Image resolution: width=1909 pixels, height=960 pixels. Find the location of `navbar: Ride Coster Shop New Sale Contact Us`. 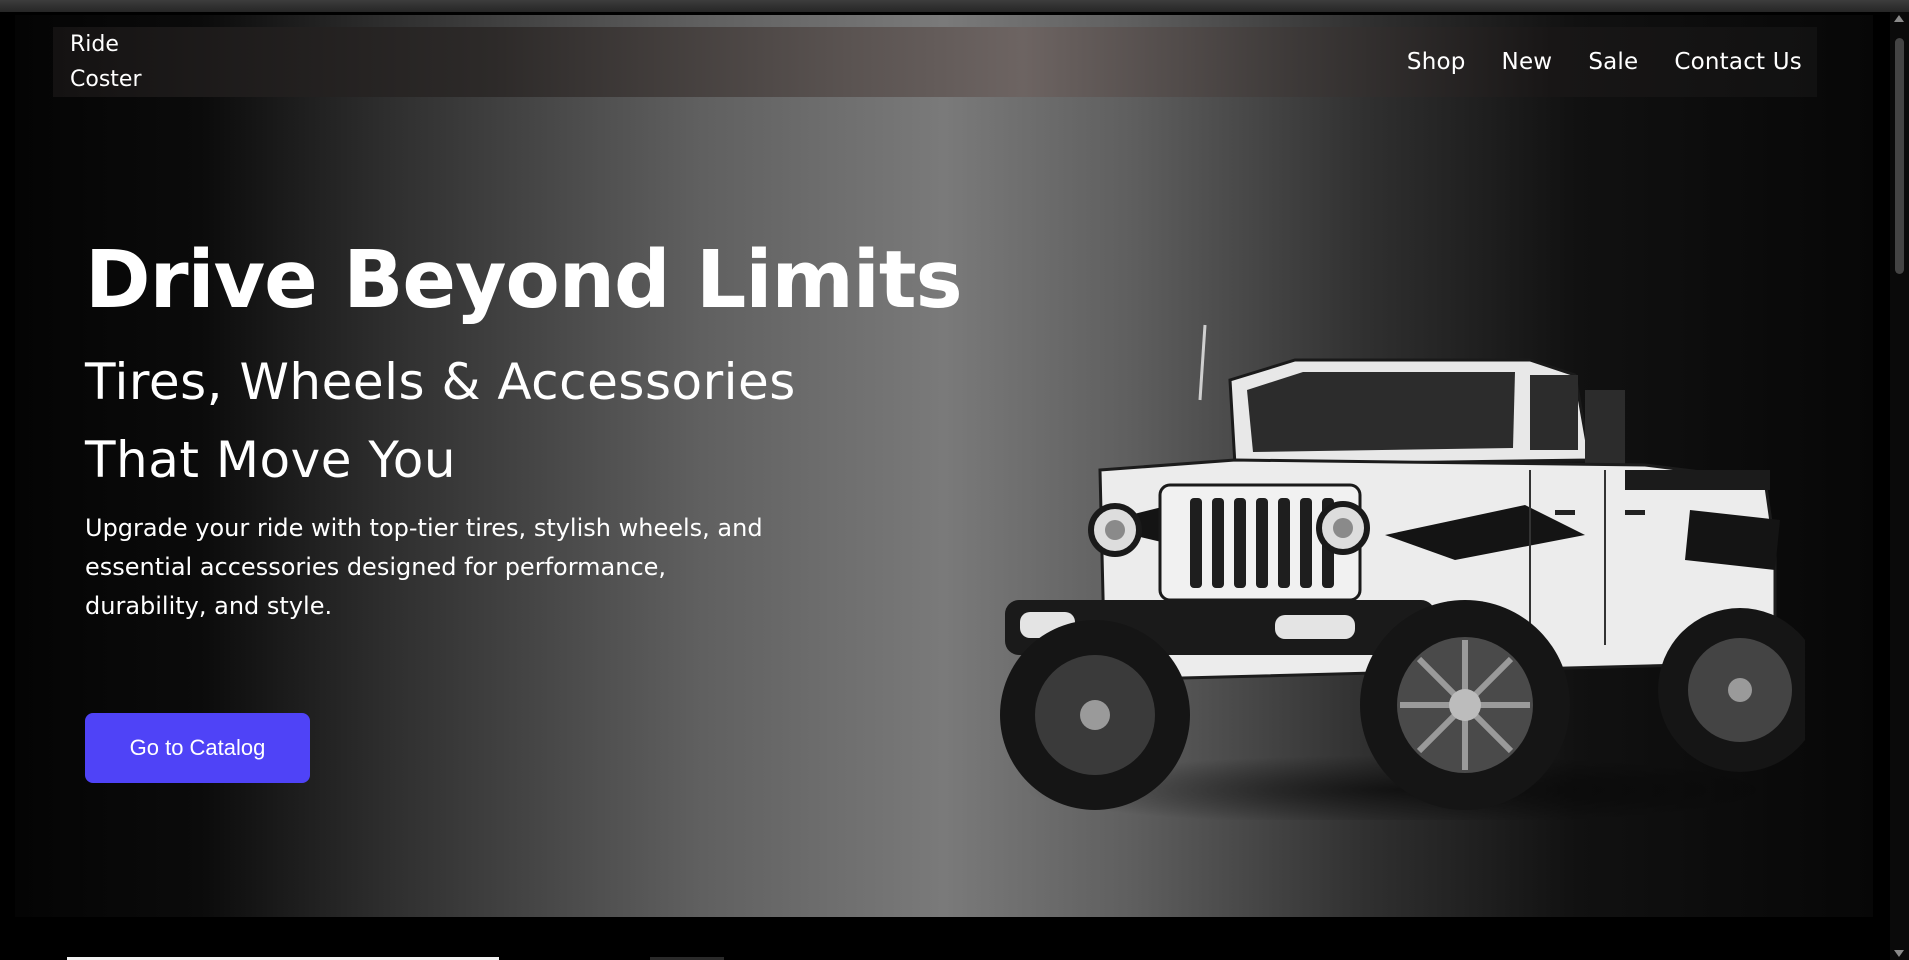

navbar: Ride Coster Shop New Sale Contact Us is located at coordinates (935, 62).